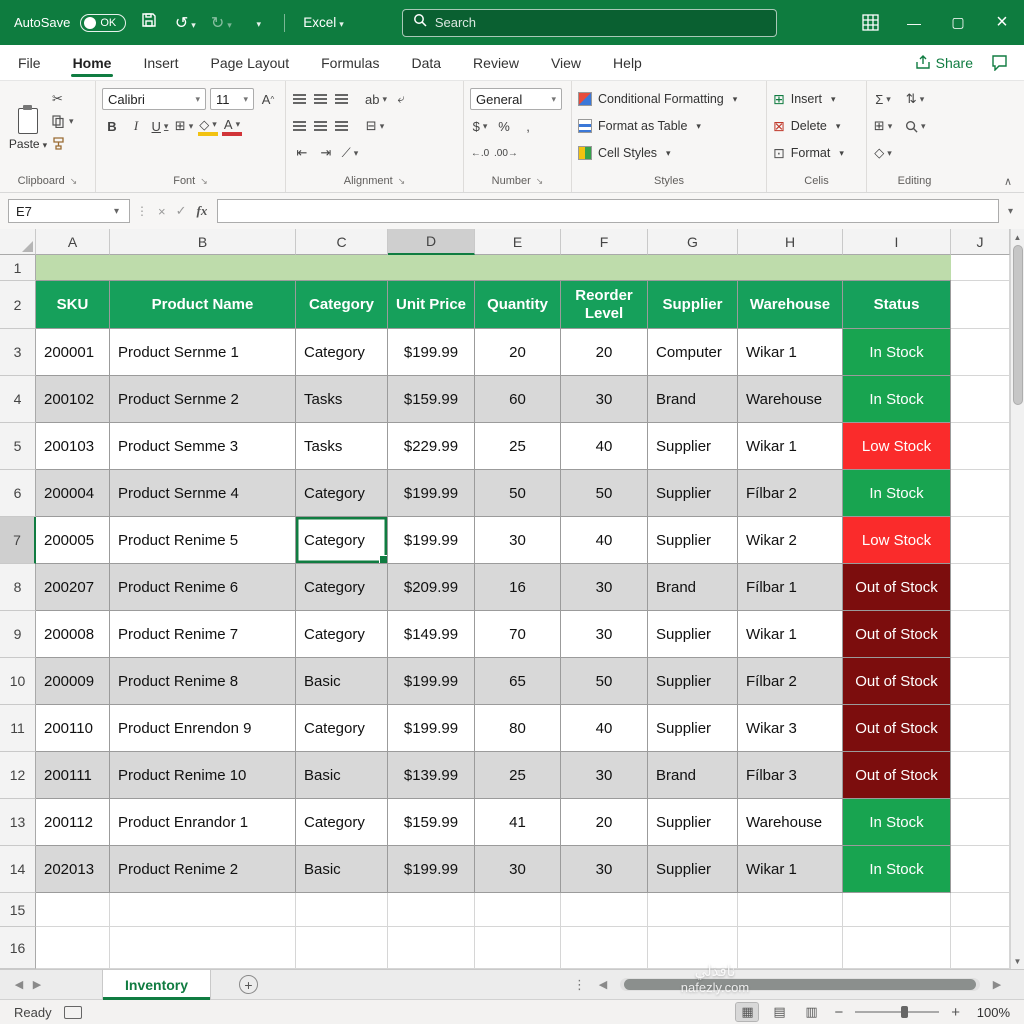 The height and width of the screenshot is (1024, 1024). I want to click on cell-G7: Supplier, so click(693, 540).